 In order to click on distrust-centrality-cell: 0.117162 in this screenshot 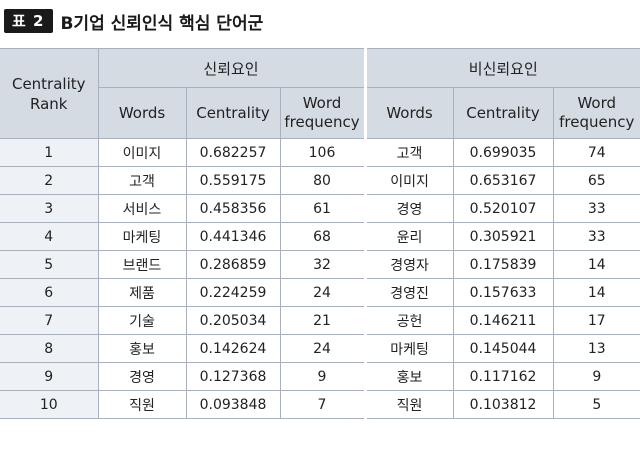, I will do `click(503, 376)`.